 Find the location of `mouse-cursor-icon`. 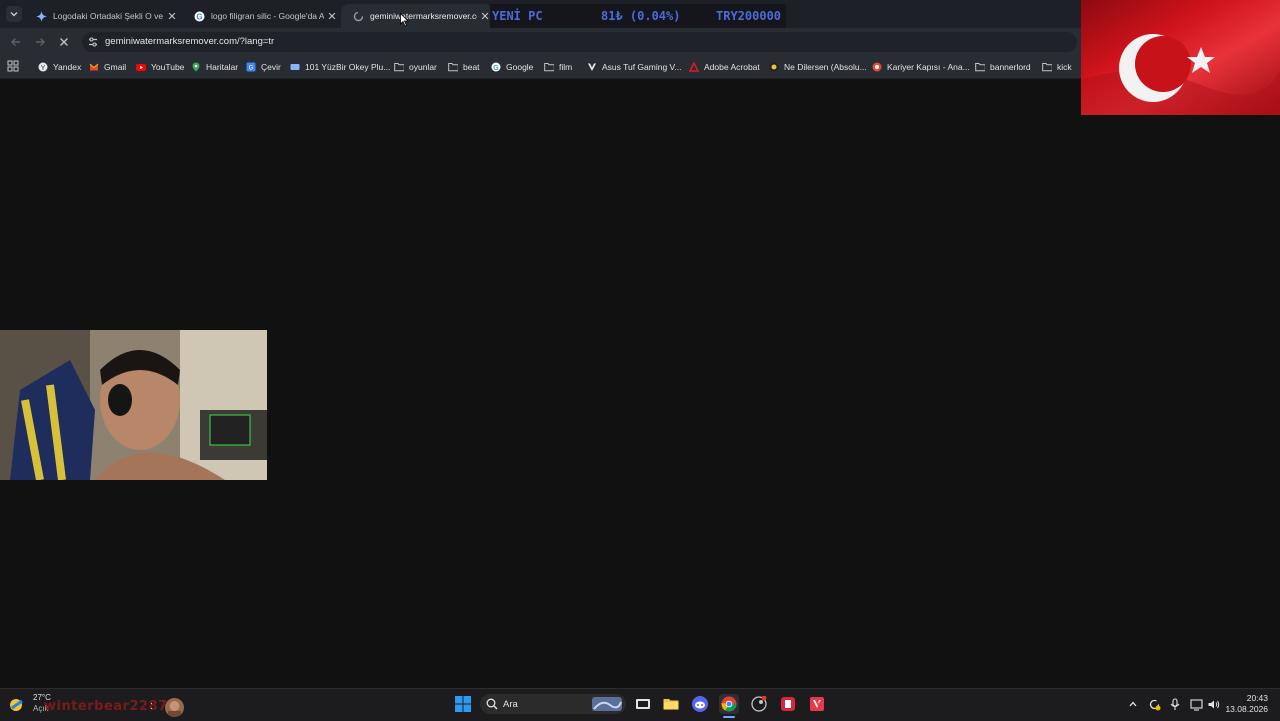

mouse-cursor-icon is located at coordinates (405, 21).